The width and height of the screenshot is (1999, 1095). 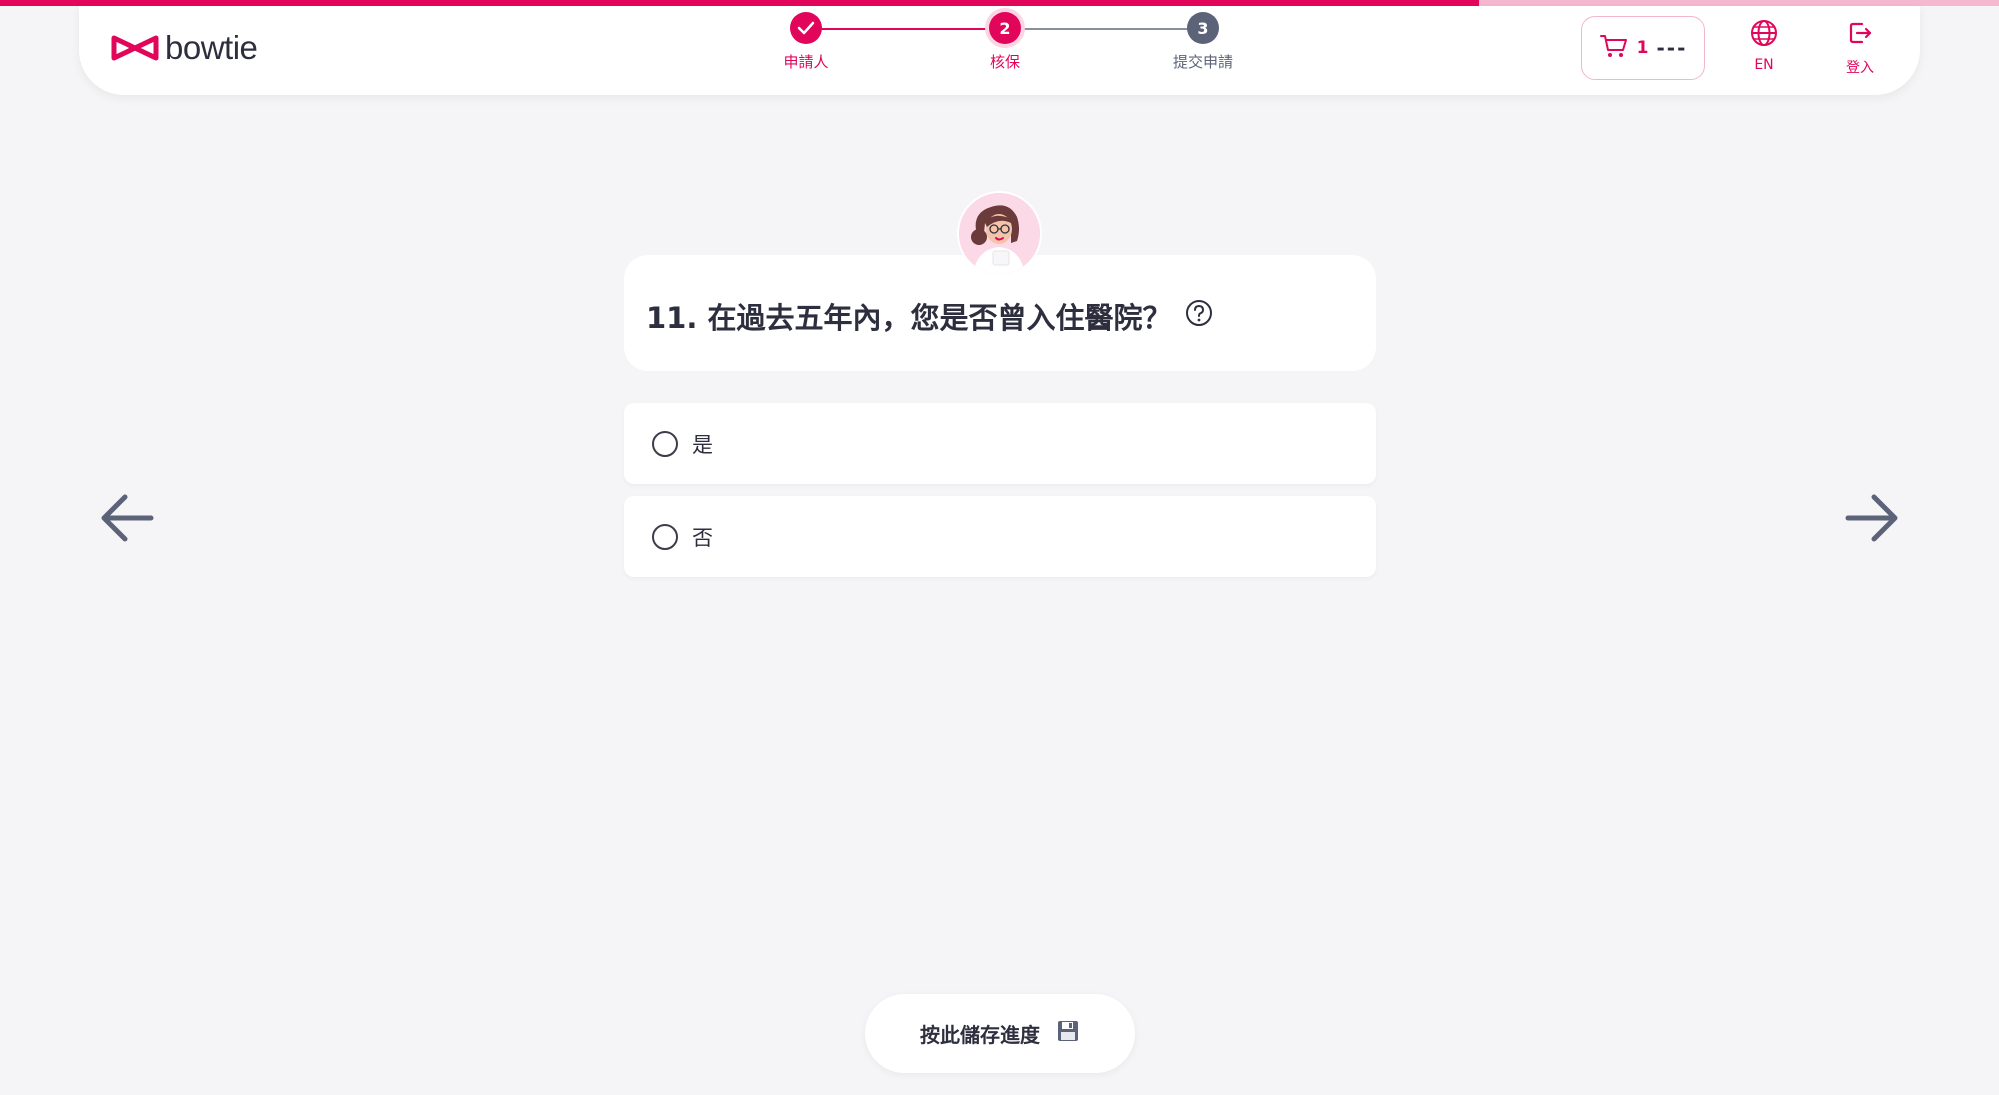 I want to click on step-number: 2, so click(x=1005, y=28).